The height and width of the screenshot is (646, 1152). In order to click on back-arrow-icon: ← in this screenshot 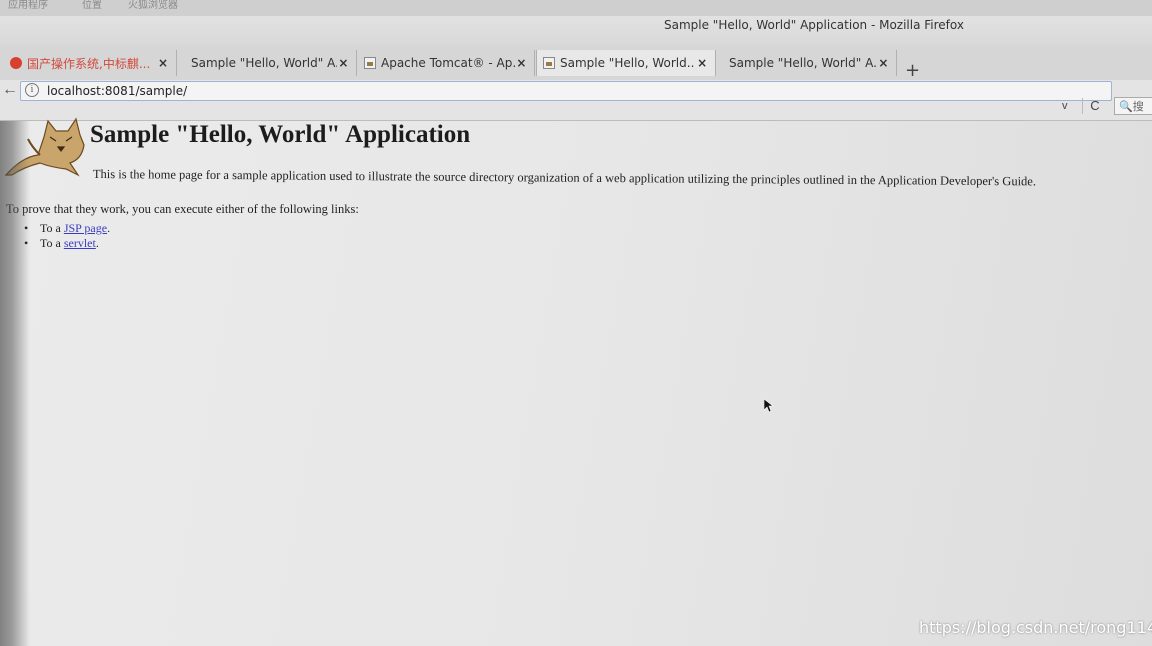, I will do `click(10, 90)`.